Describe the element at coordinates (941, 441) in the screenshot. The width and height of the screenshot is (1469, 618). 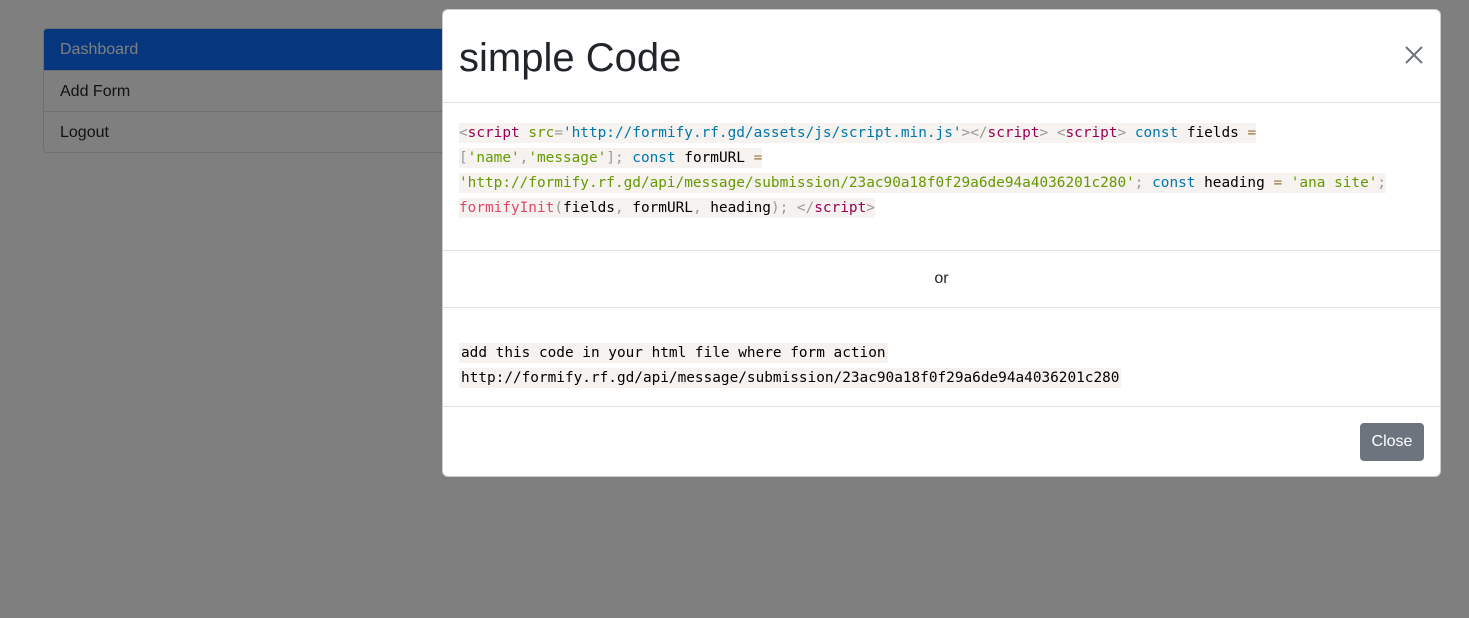
I see `modal-footer: Close` at that location.